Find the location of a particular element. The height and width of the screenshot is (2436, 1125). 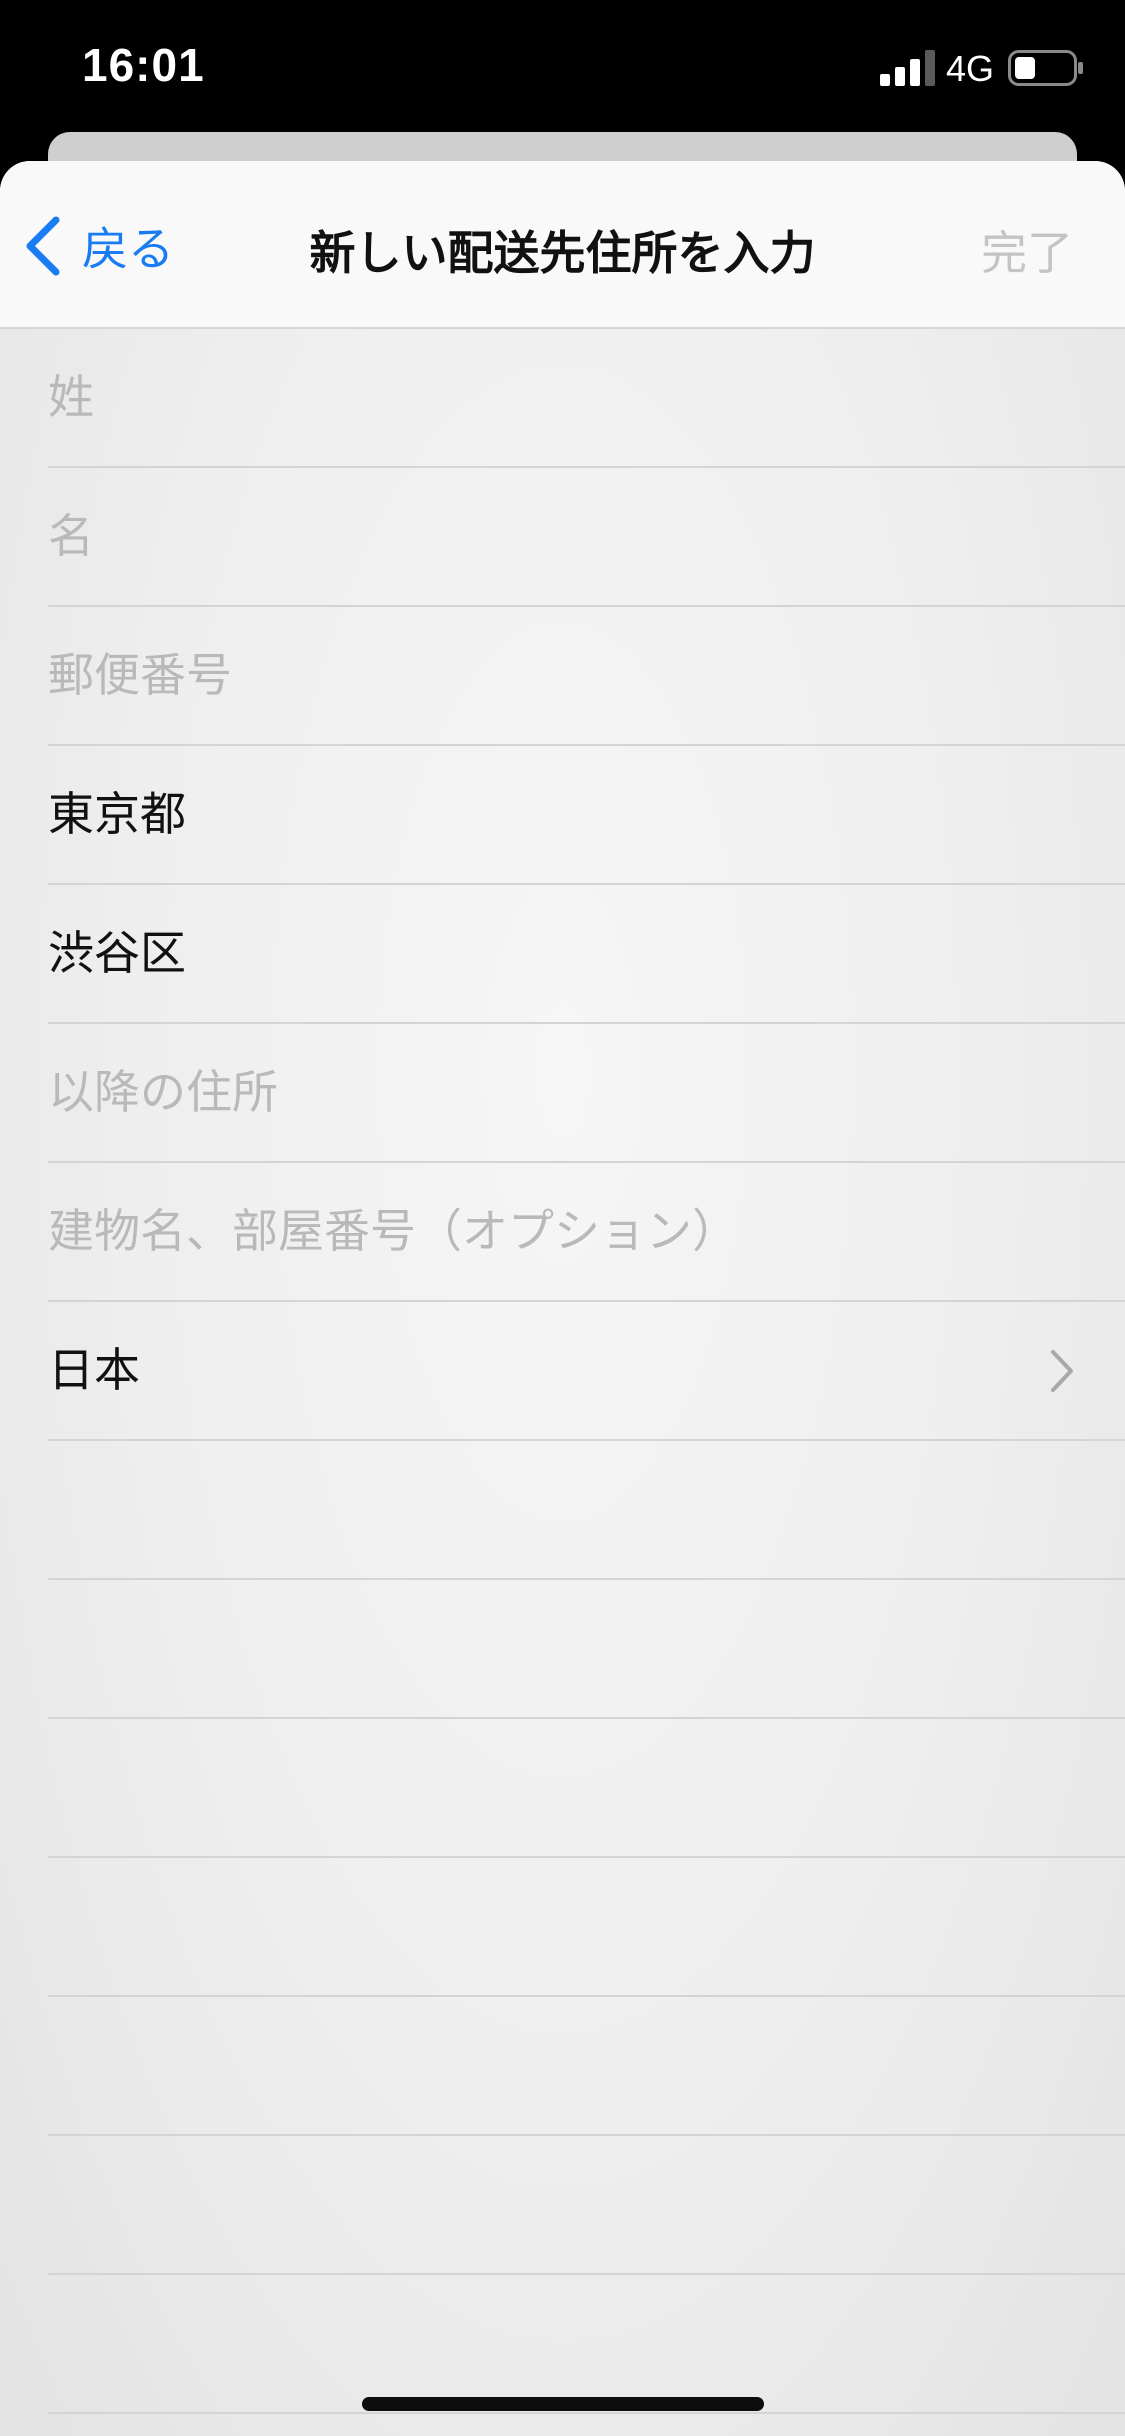

address-line-row is located at coordinates (586, 1093).